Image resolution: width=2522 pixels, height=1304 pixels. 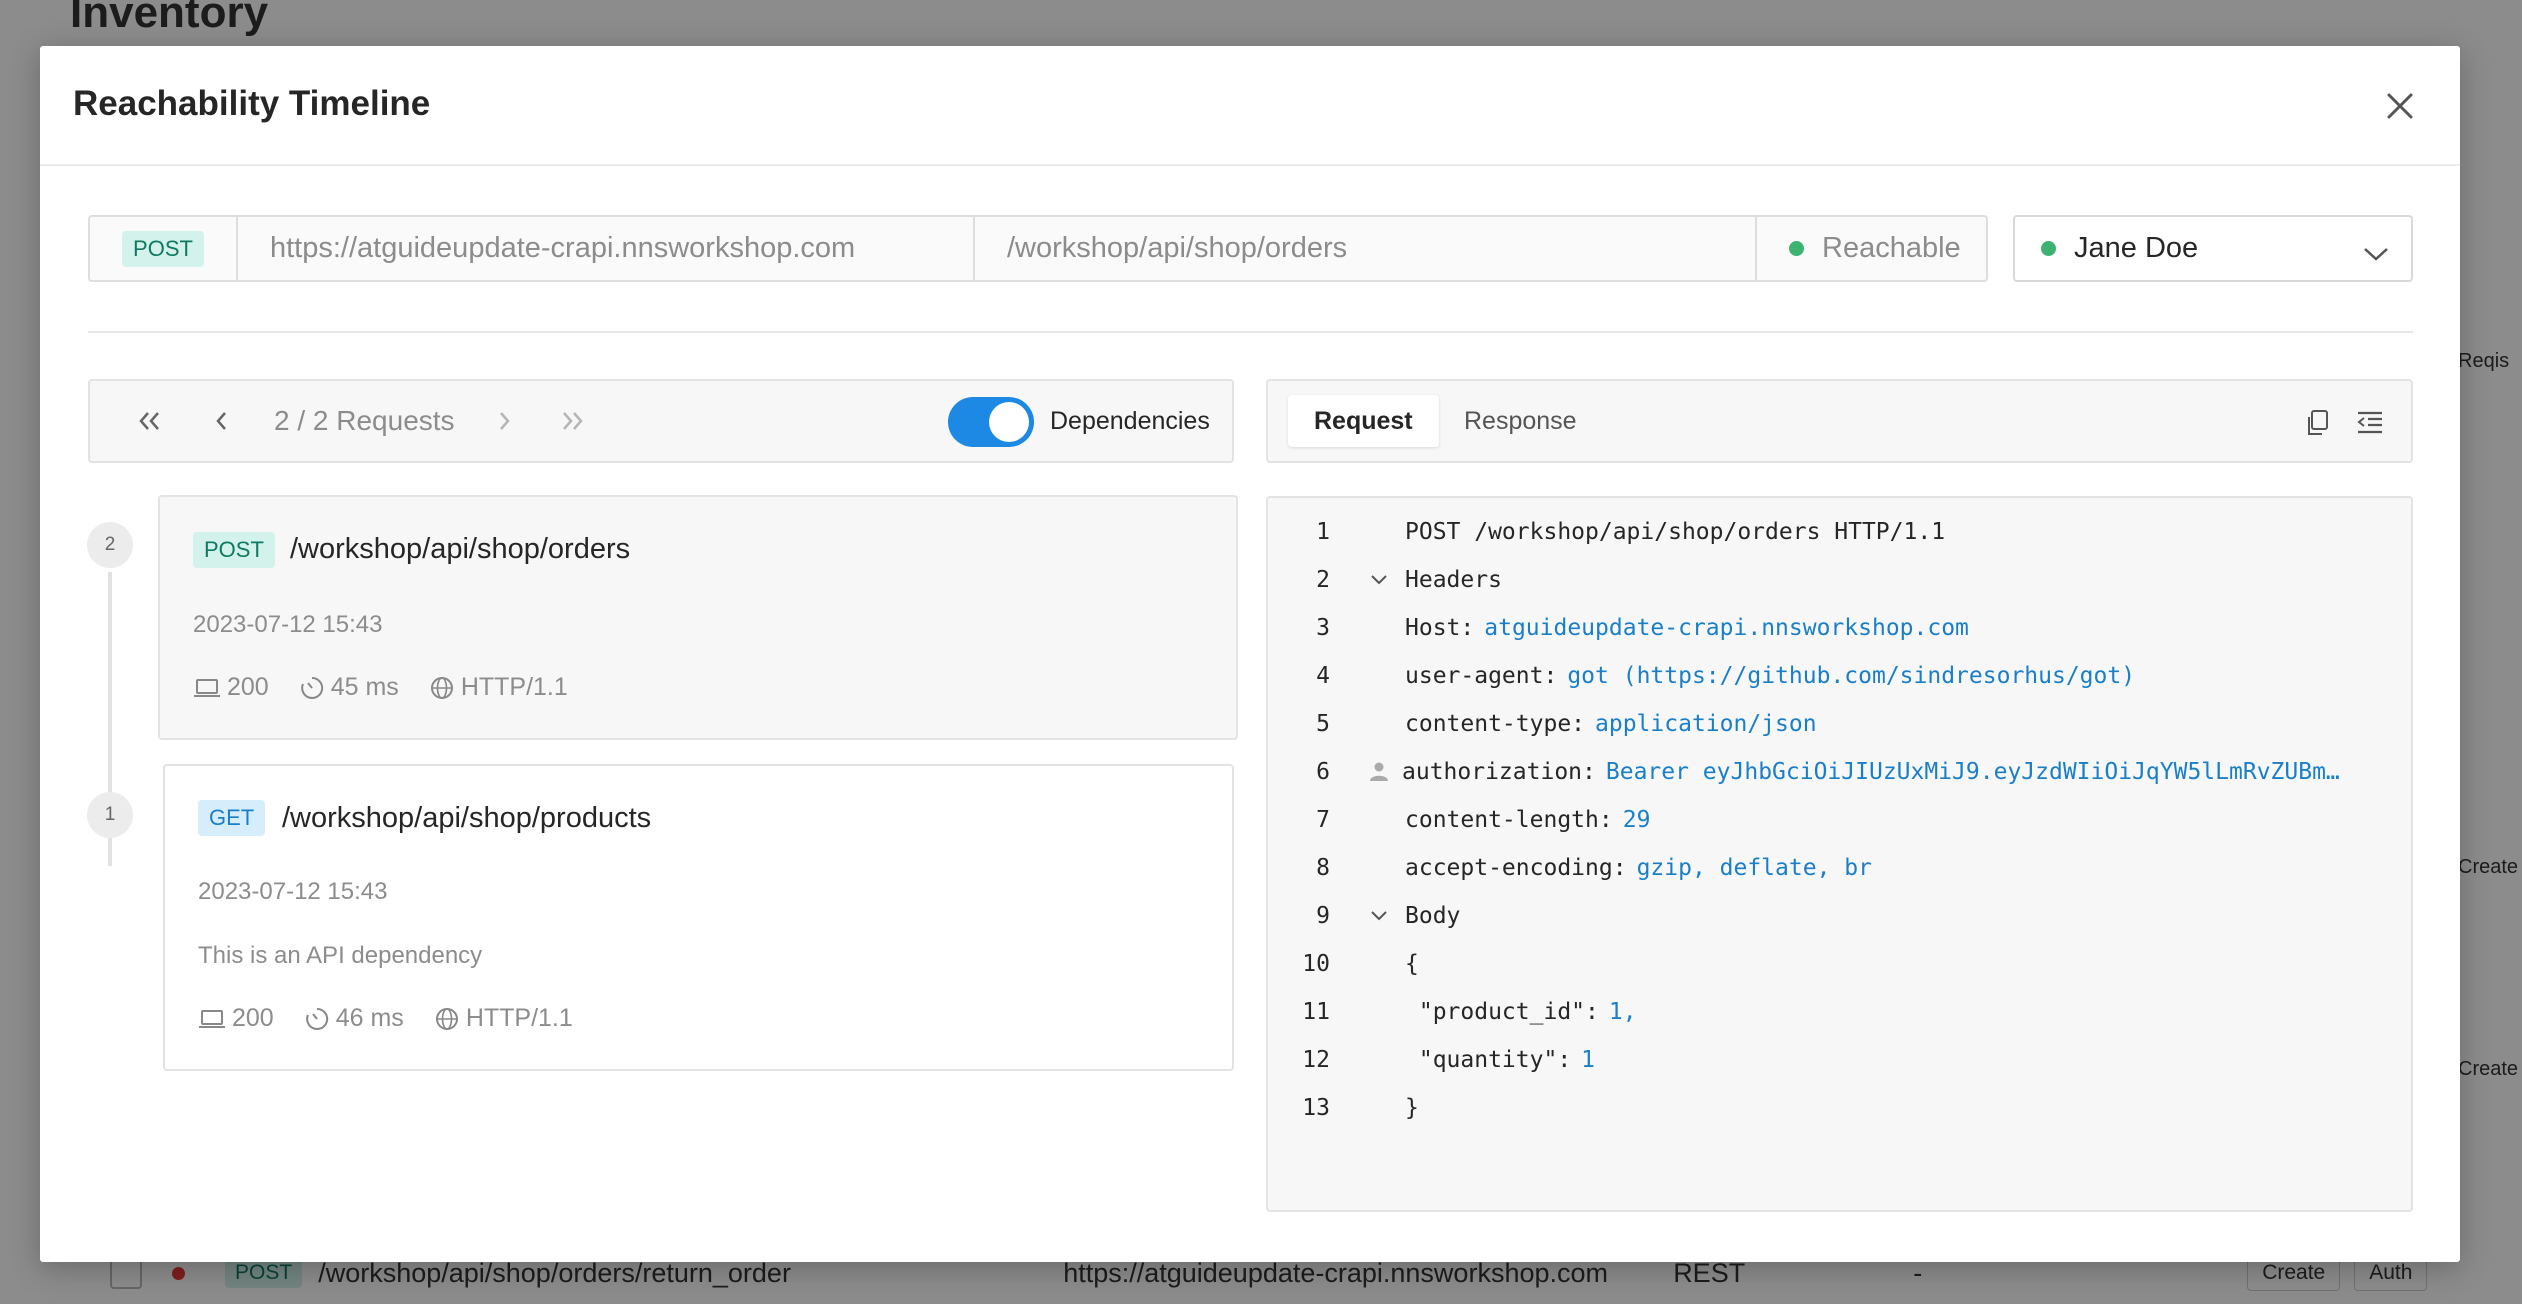 What do you see at coordinates (1502, 1012) in the screenshot?
I see `code-key: "product_id":` at bounding box center [1502, 1012].